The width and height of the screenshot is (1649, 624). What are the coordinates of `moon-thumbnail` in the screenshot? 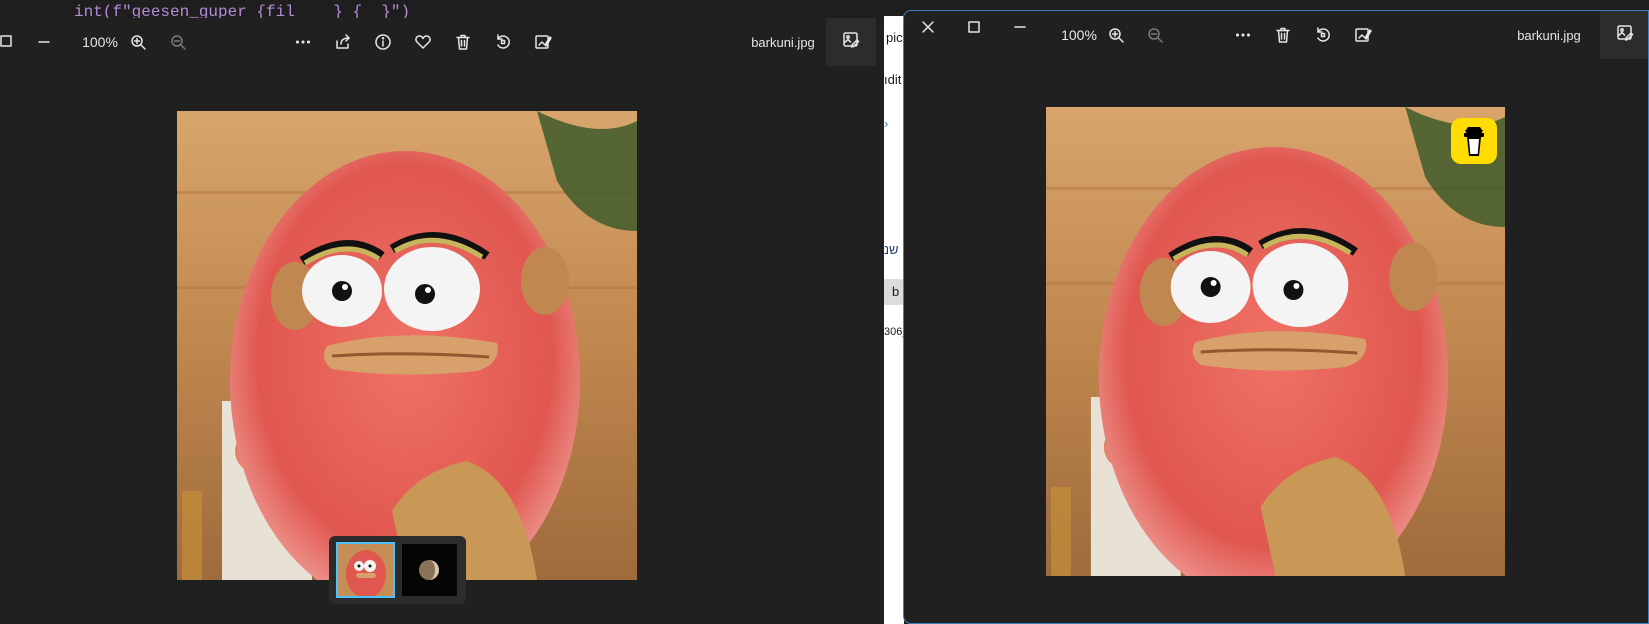 It's located at (429, 570).